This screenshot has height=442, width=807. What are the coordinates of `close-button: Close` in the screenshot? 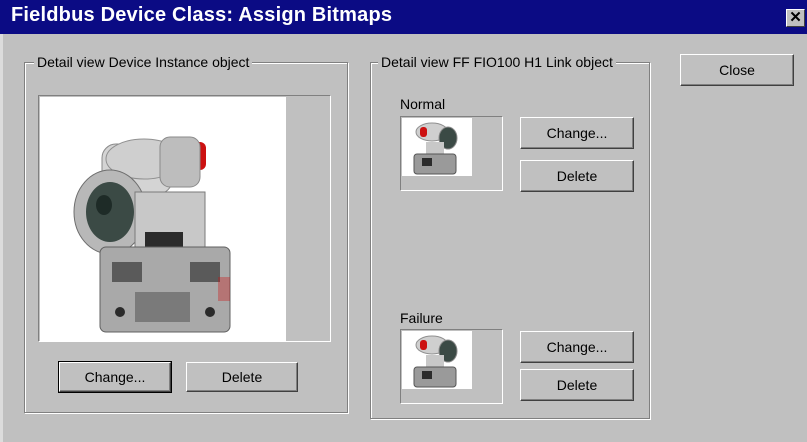 It's located at (737, 70).